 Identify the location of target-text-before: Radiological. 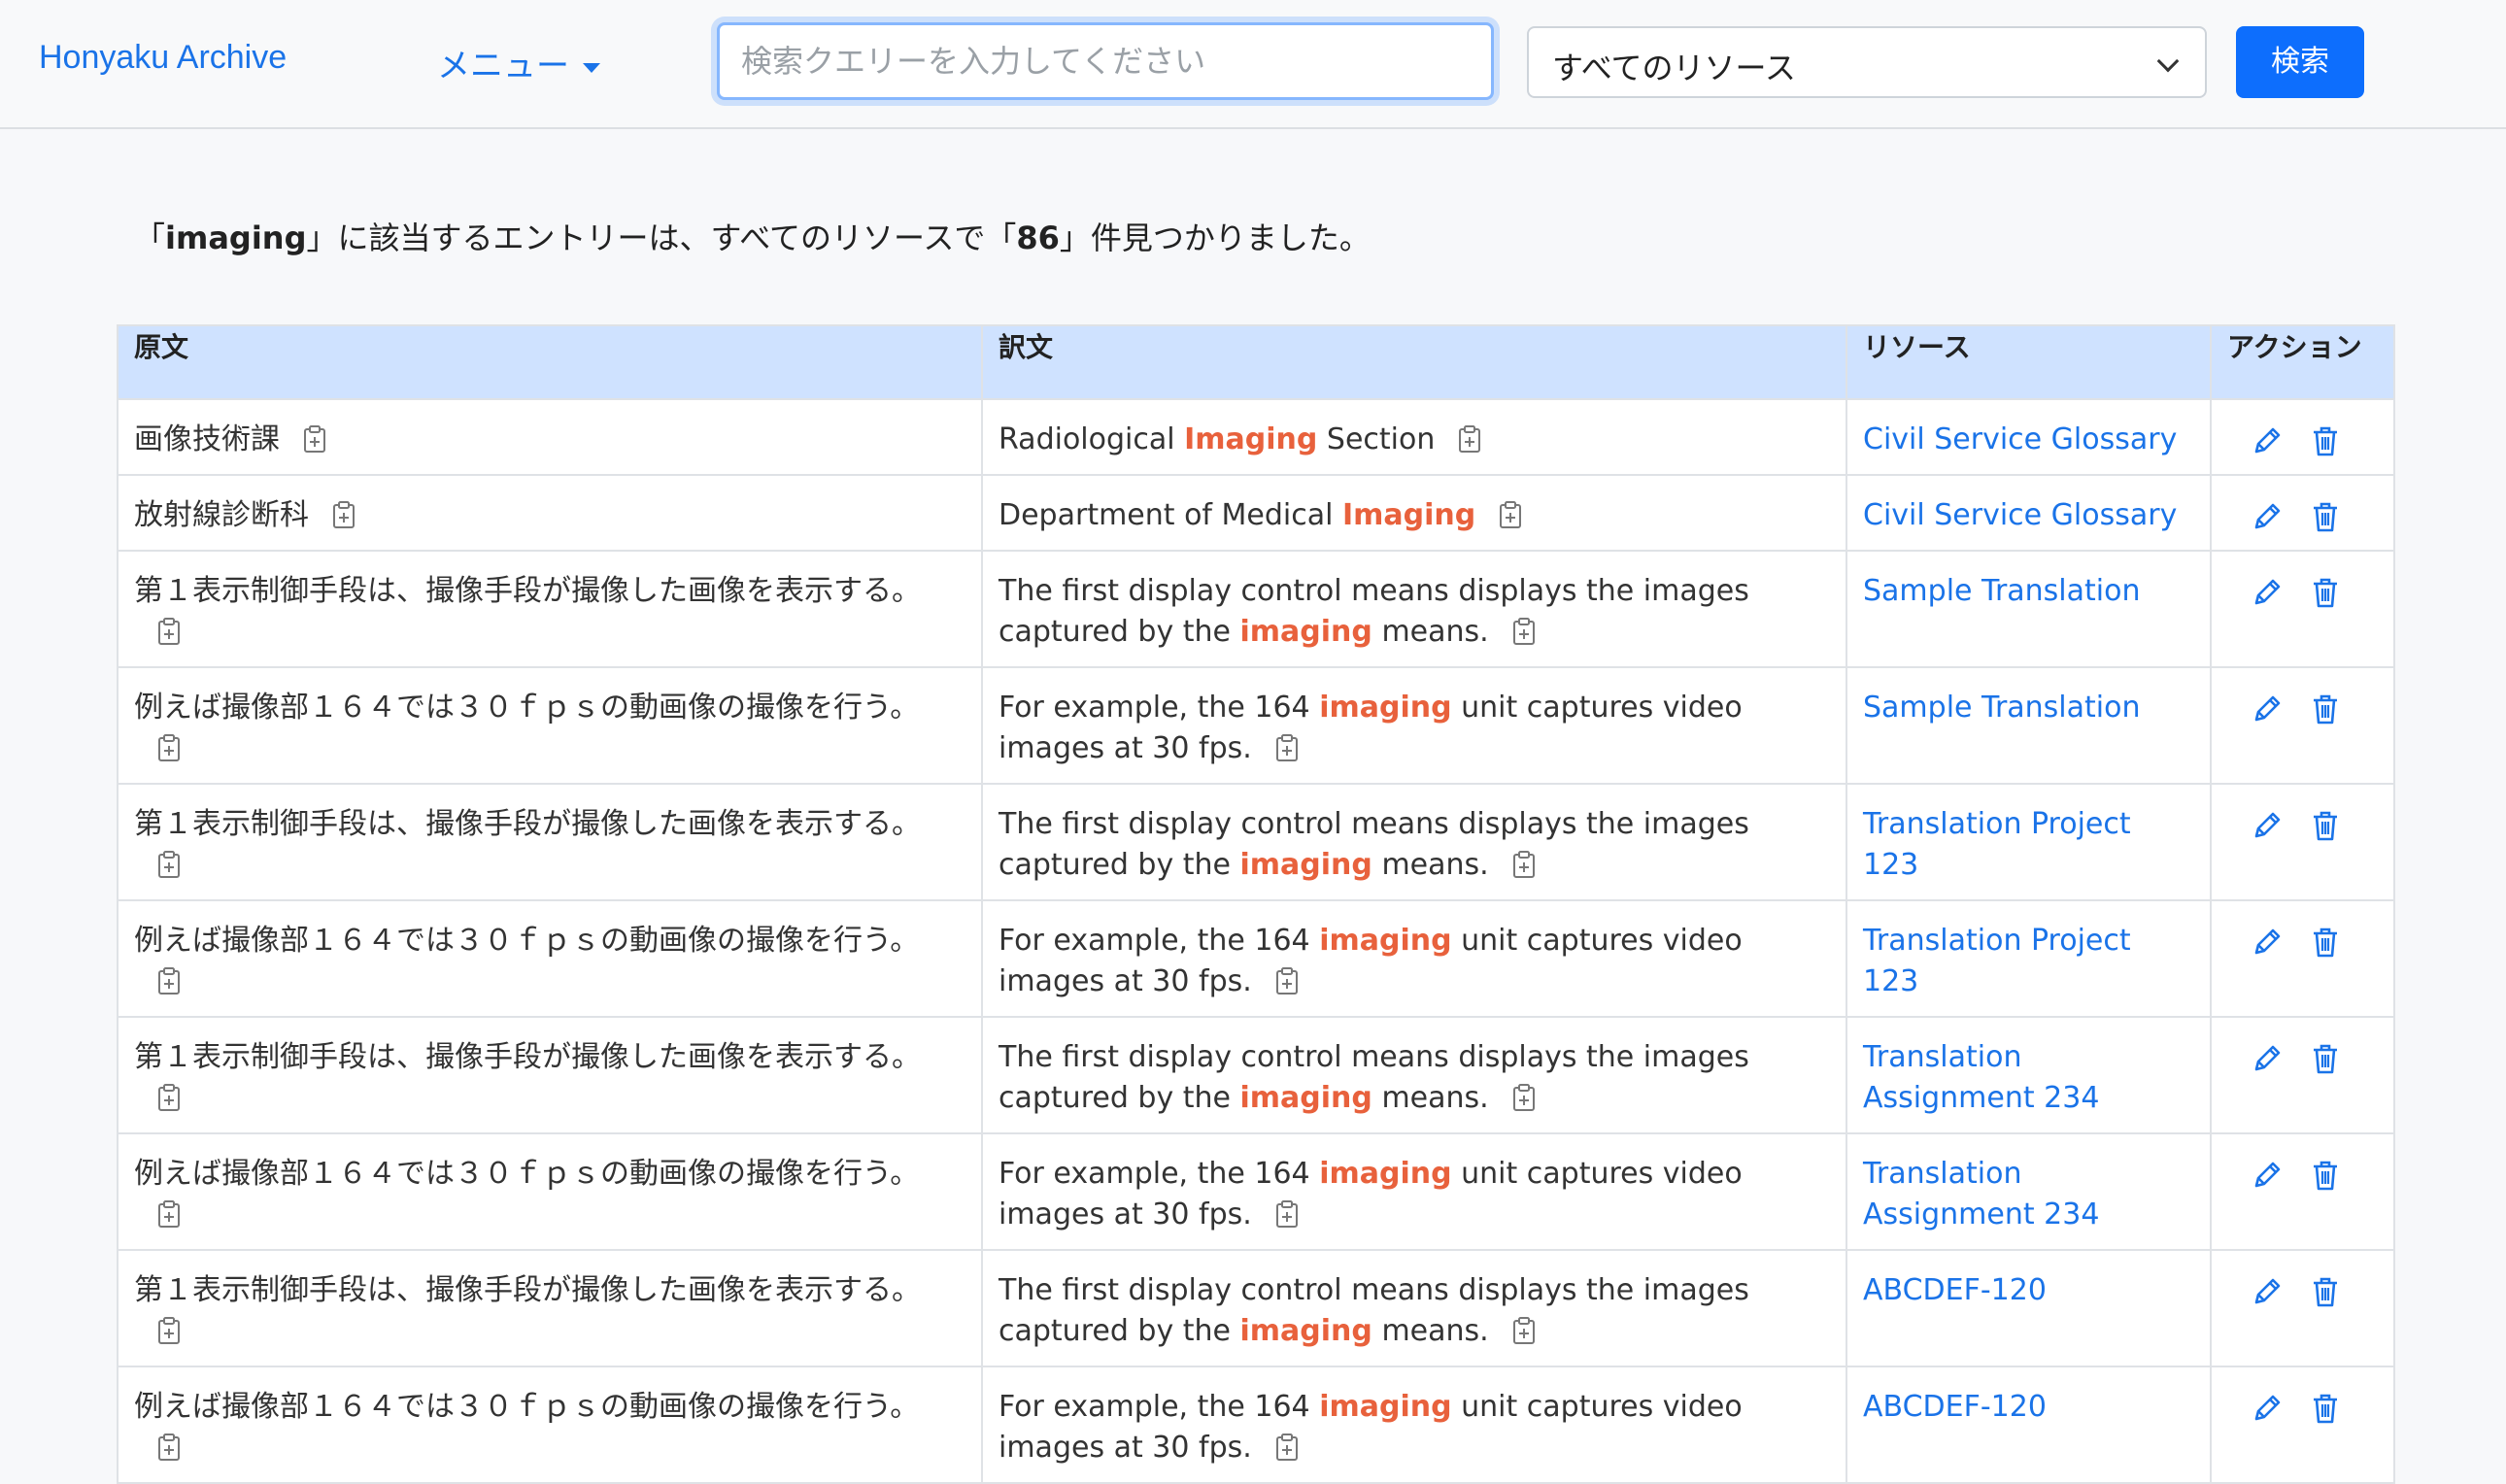
(1092, 439).